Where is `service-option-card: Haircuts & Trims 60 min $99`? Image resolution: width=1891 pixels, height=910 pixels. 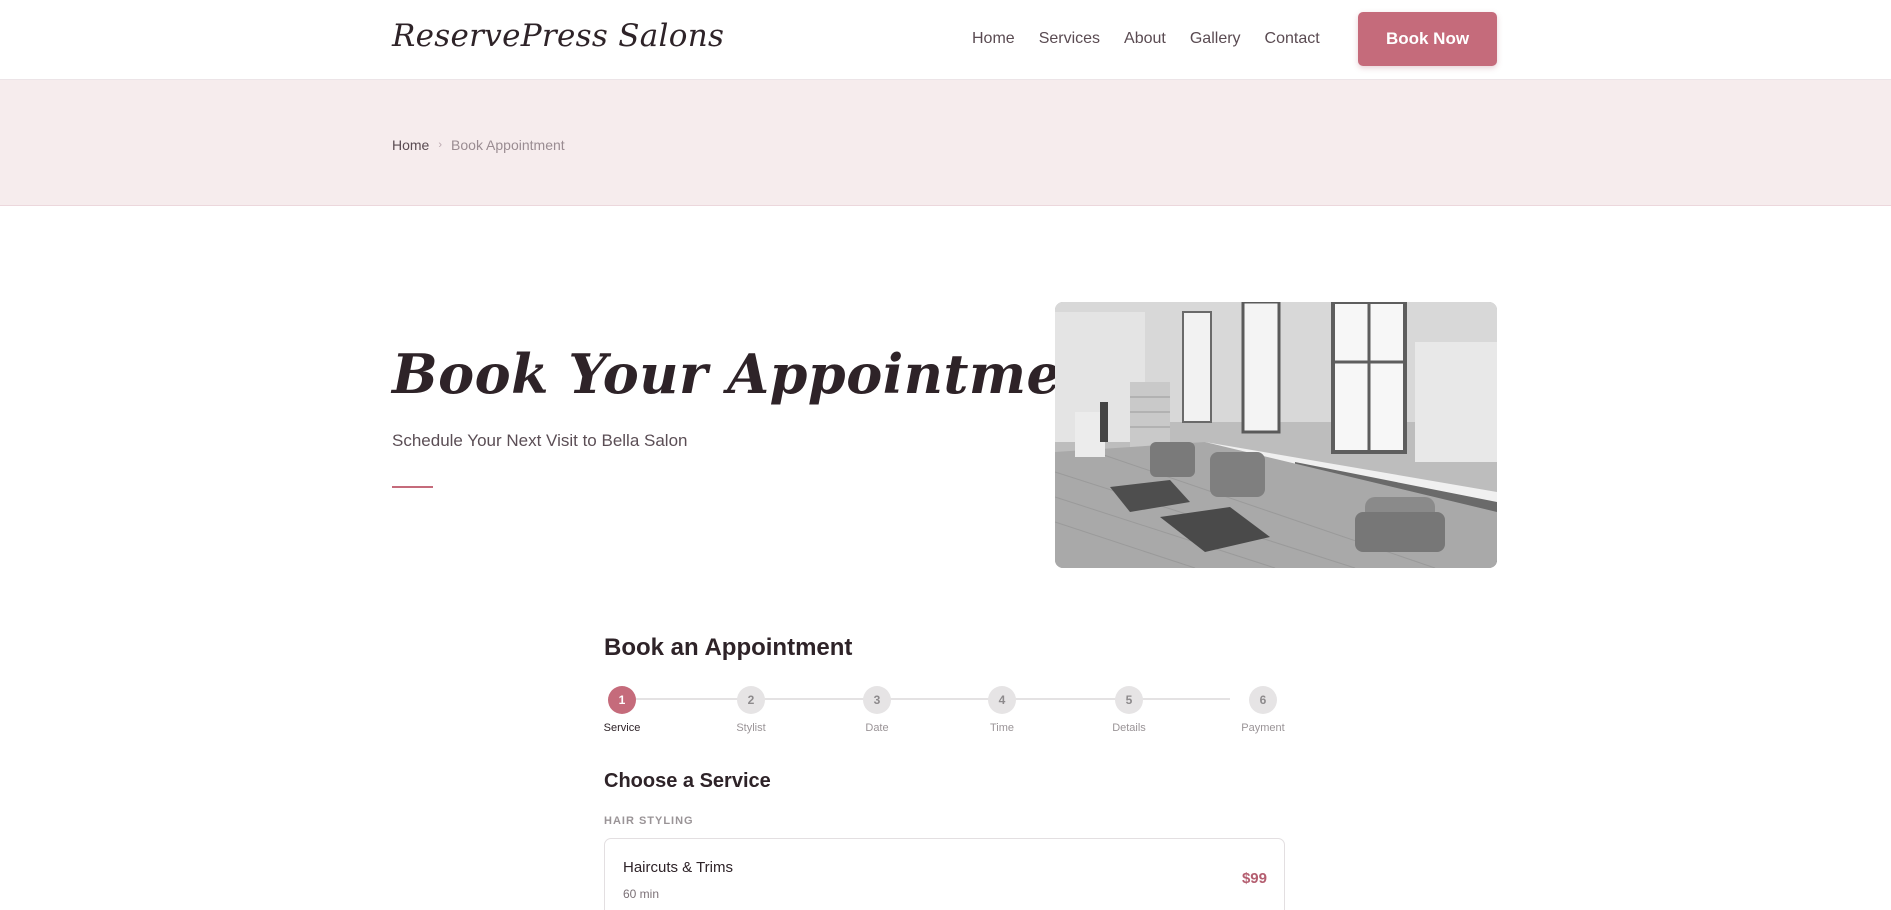
service-option-card: Haircuts & Trims 60 min $99 is located at coordinates (944, 874).